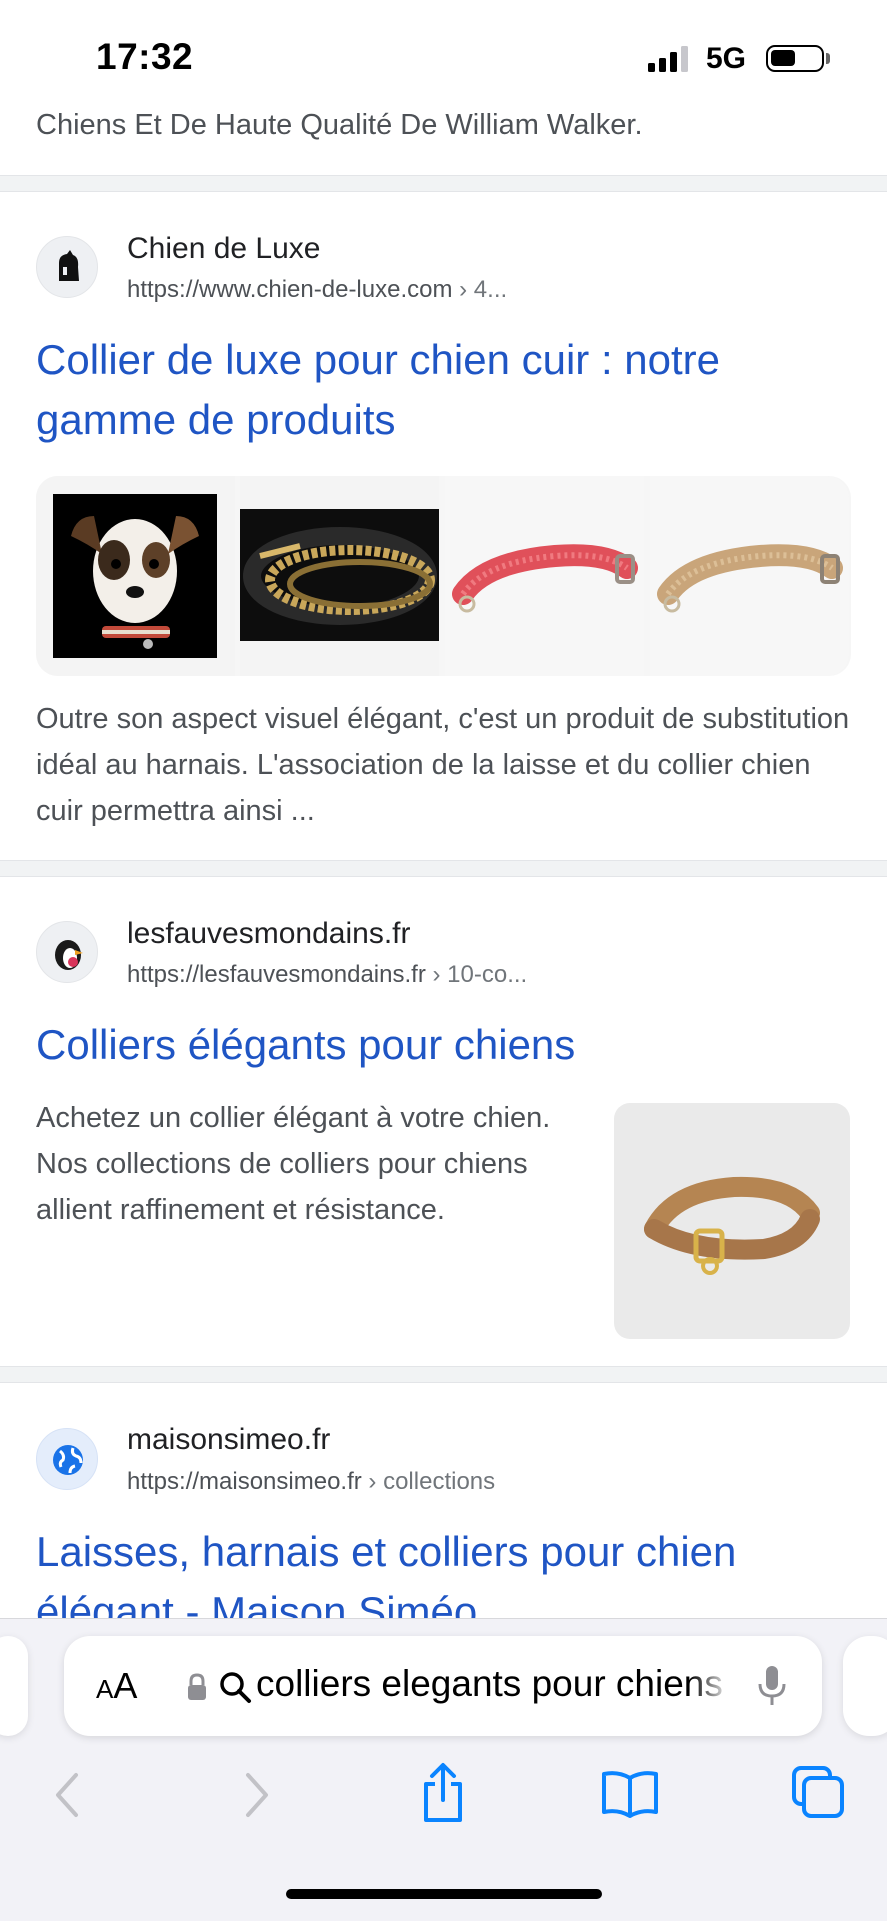 This screenshot has height=1921, width=887. Describe the element at coordinates (125, 1685) in the screenshot. I see `text-size-large-a: A` at that location.